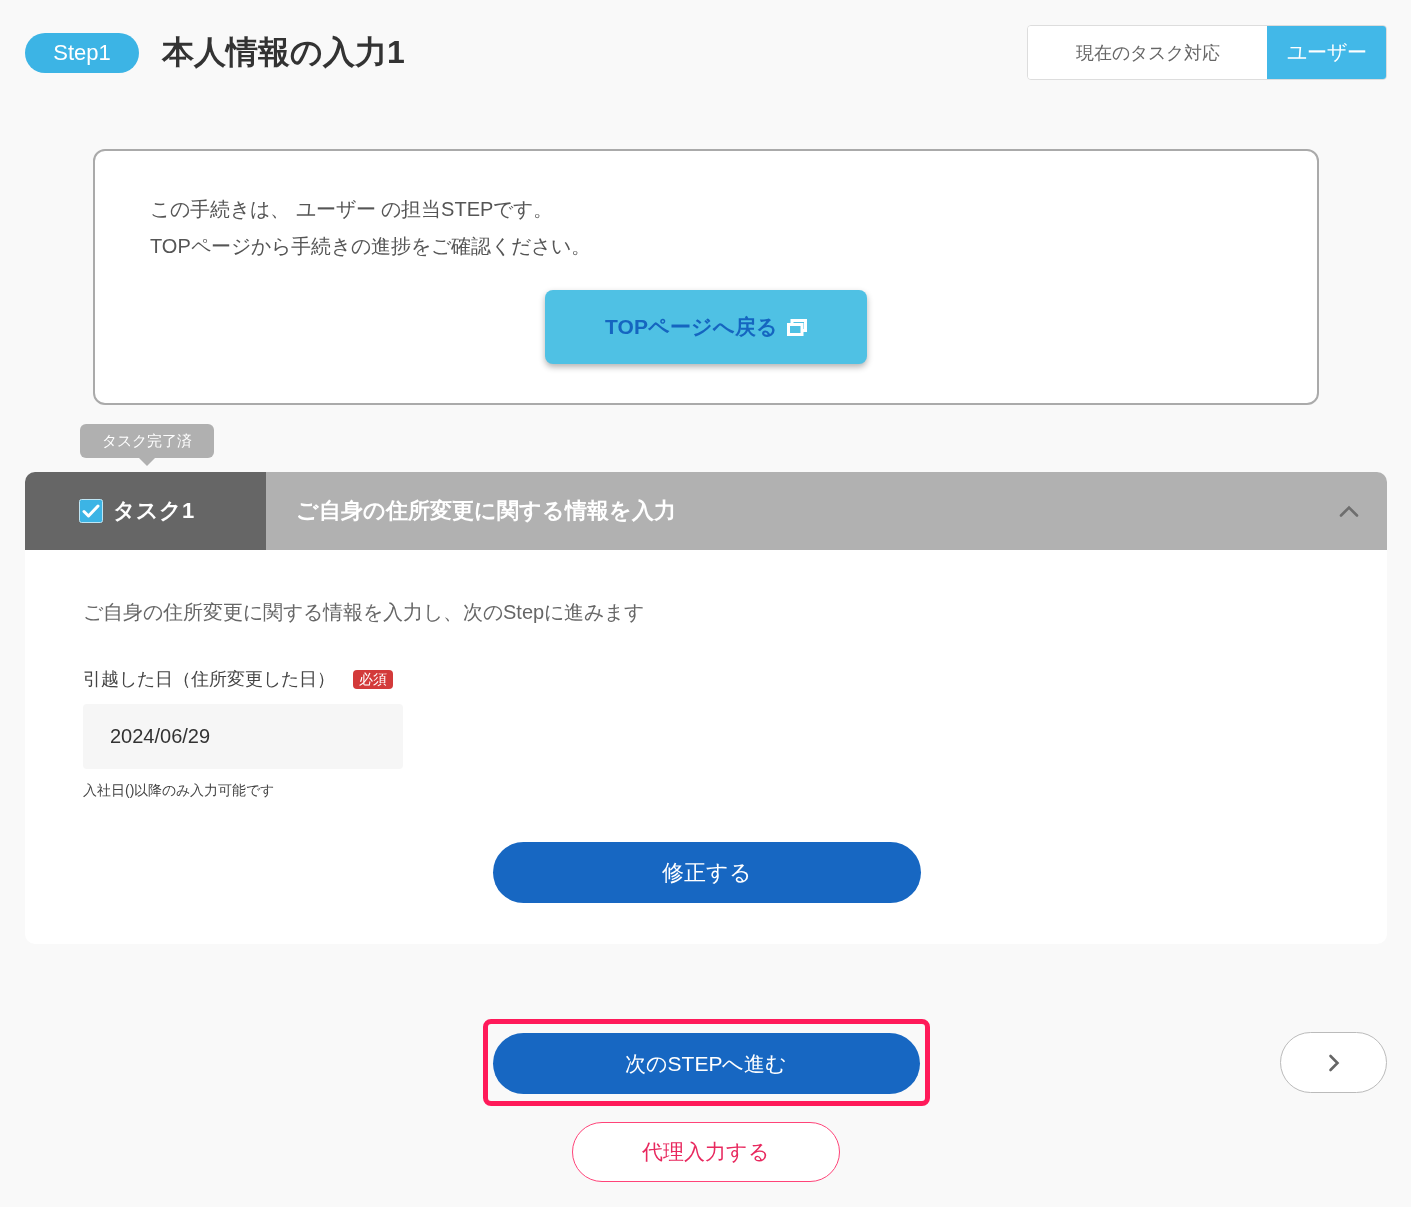 The width and height of the screenshot is (1411, 1207). Describe the element at coordinates (373, 679) in the screenshot. I see `required-badge: 必須` at that location.